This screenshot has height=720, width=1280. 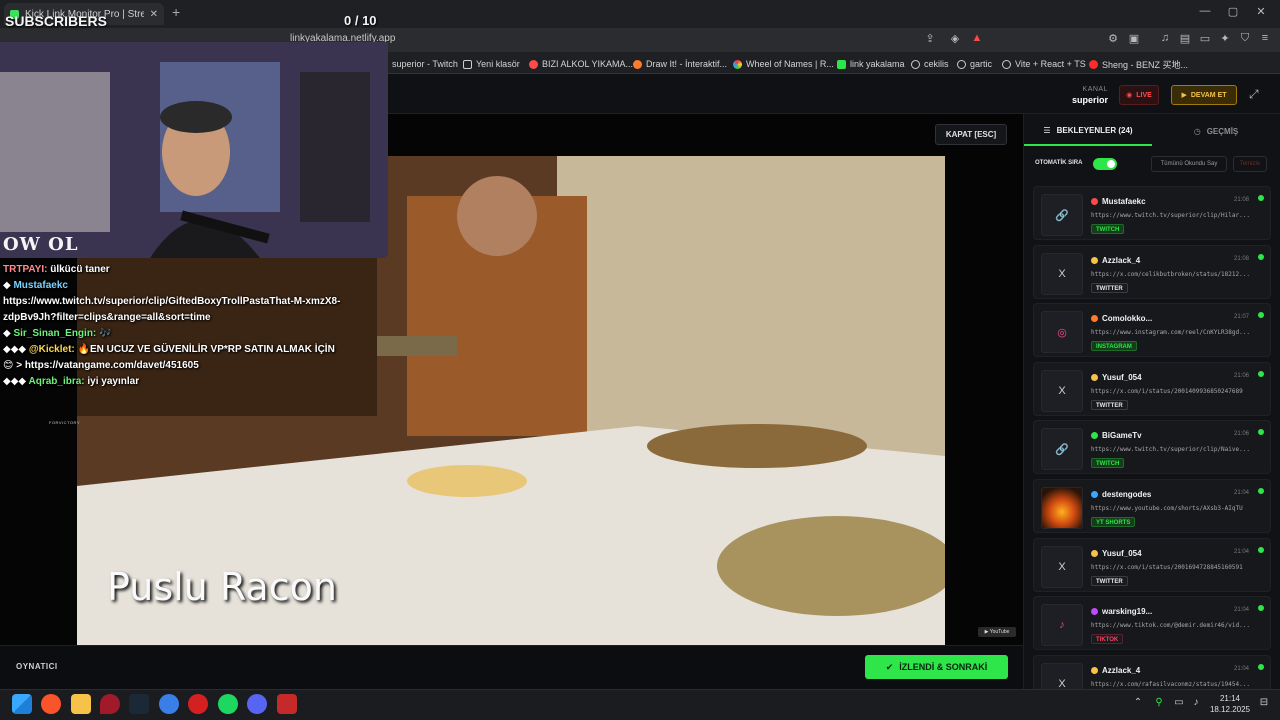 I want to click on spotify-icon, so click(x=228, y=704).